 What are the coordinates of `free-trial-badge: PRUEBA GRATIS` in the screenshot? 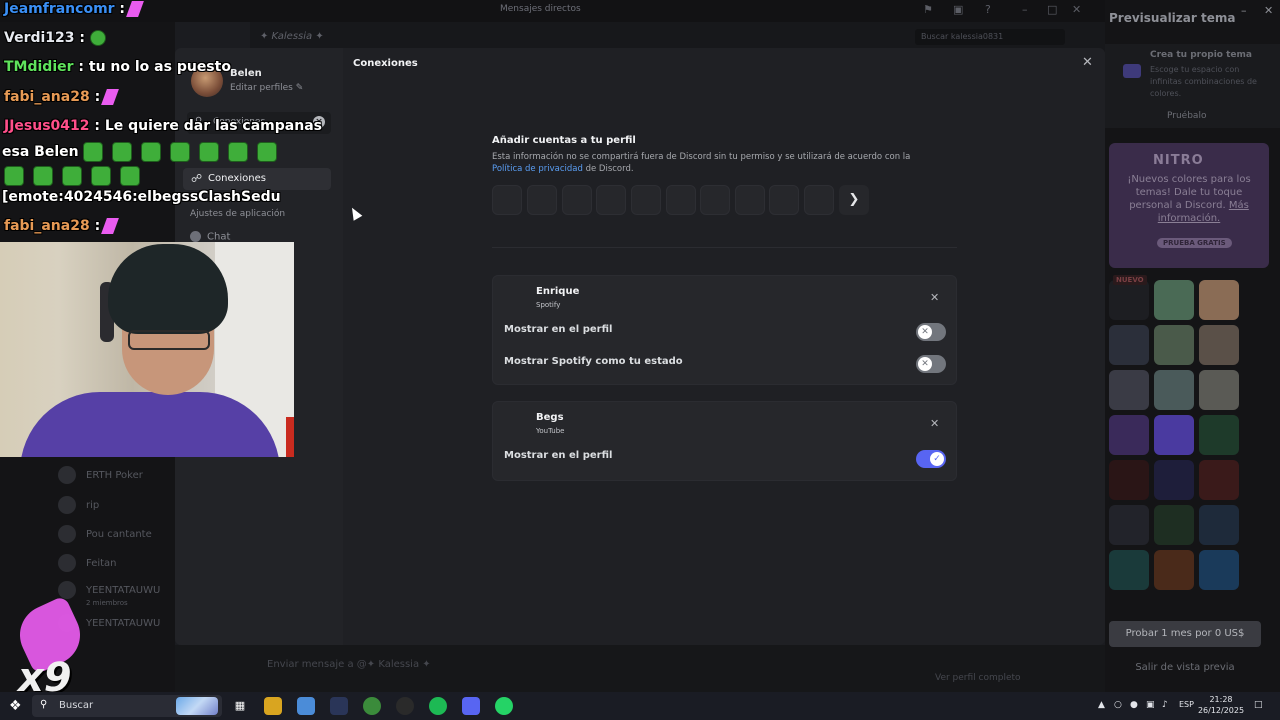 It's located at (1194, 243).